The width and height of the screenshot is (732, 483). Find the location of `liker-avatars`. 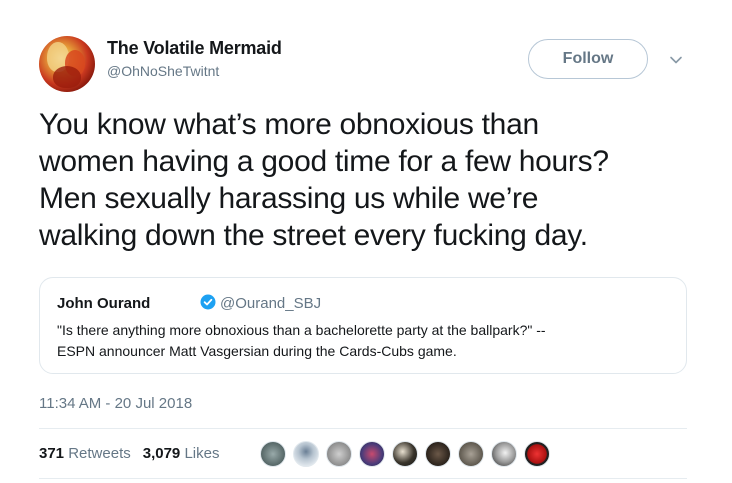

liker-avatars is located at coordinates (408, 454).